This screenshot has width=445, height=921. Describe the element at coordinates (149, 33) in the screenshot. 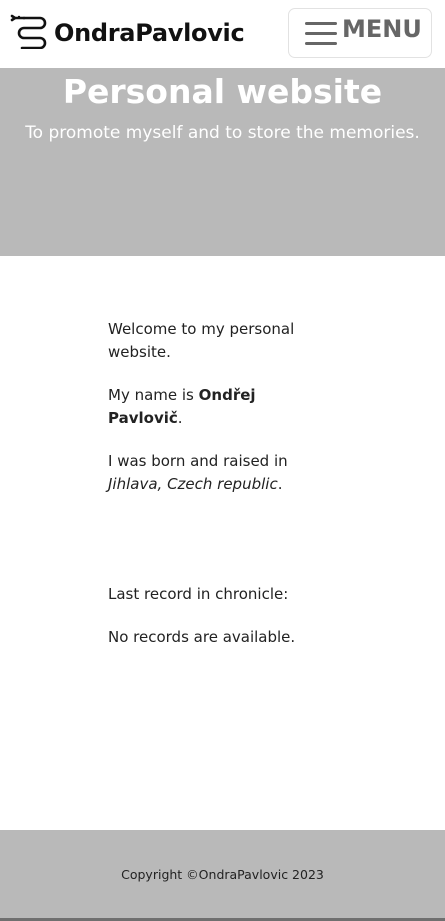

I see `brand-name: OndraPavlovic` at that location.